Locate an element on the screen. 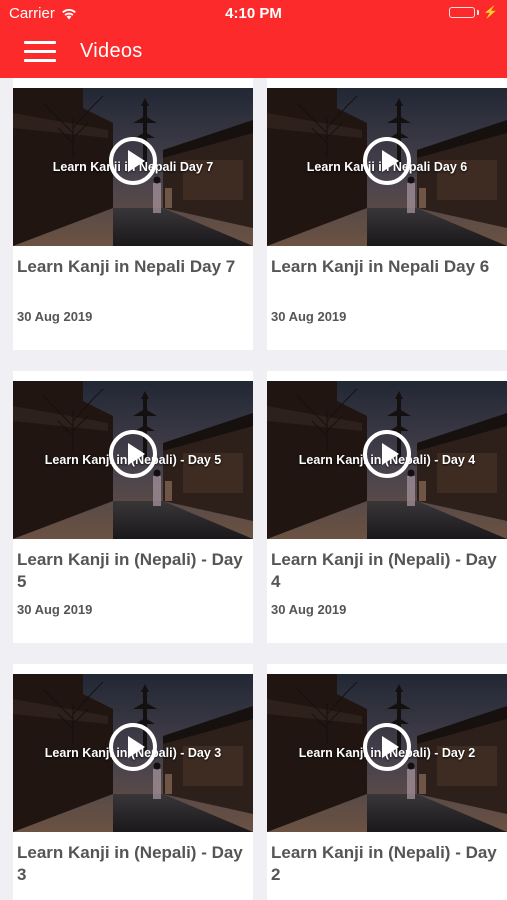 The width and height of the screenshot is (507, 900). video-title: Learn Kanji in (Nepali) - Day 5 is located at coordinates (133, 571).